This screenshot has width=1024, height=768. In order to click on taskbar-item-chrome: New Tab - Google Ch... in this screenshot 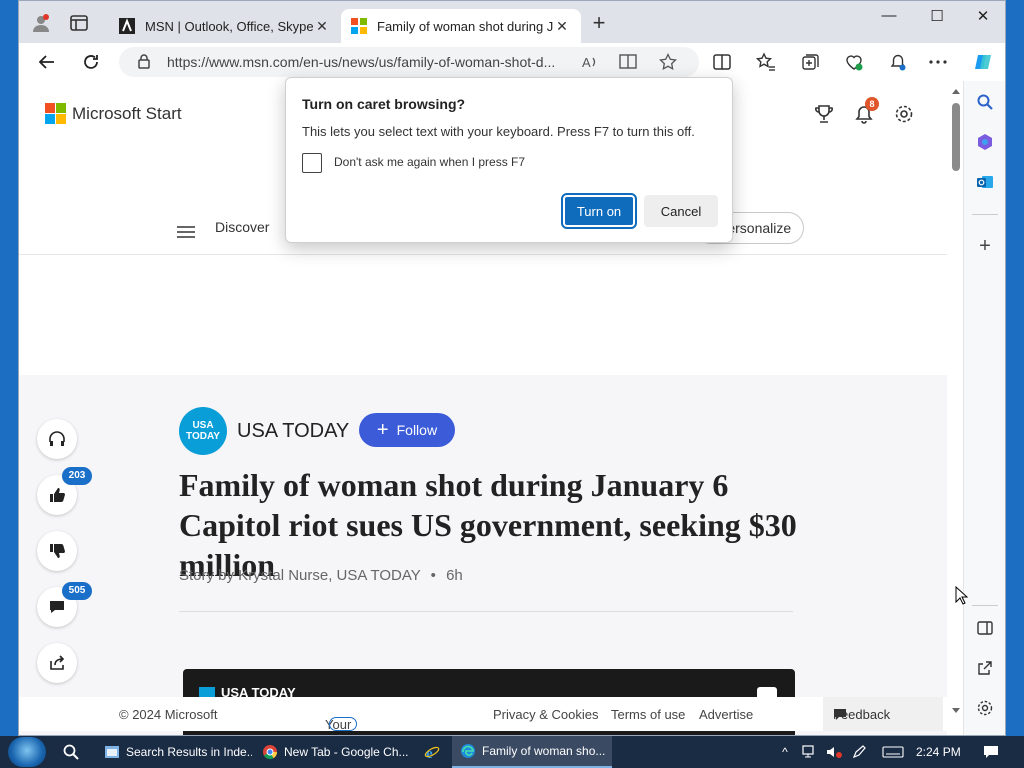, I will do `click(332, 752)`.